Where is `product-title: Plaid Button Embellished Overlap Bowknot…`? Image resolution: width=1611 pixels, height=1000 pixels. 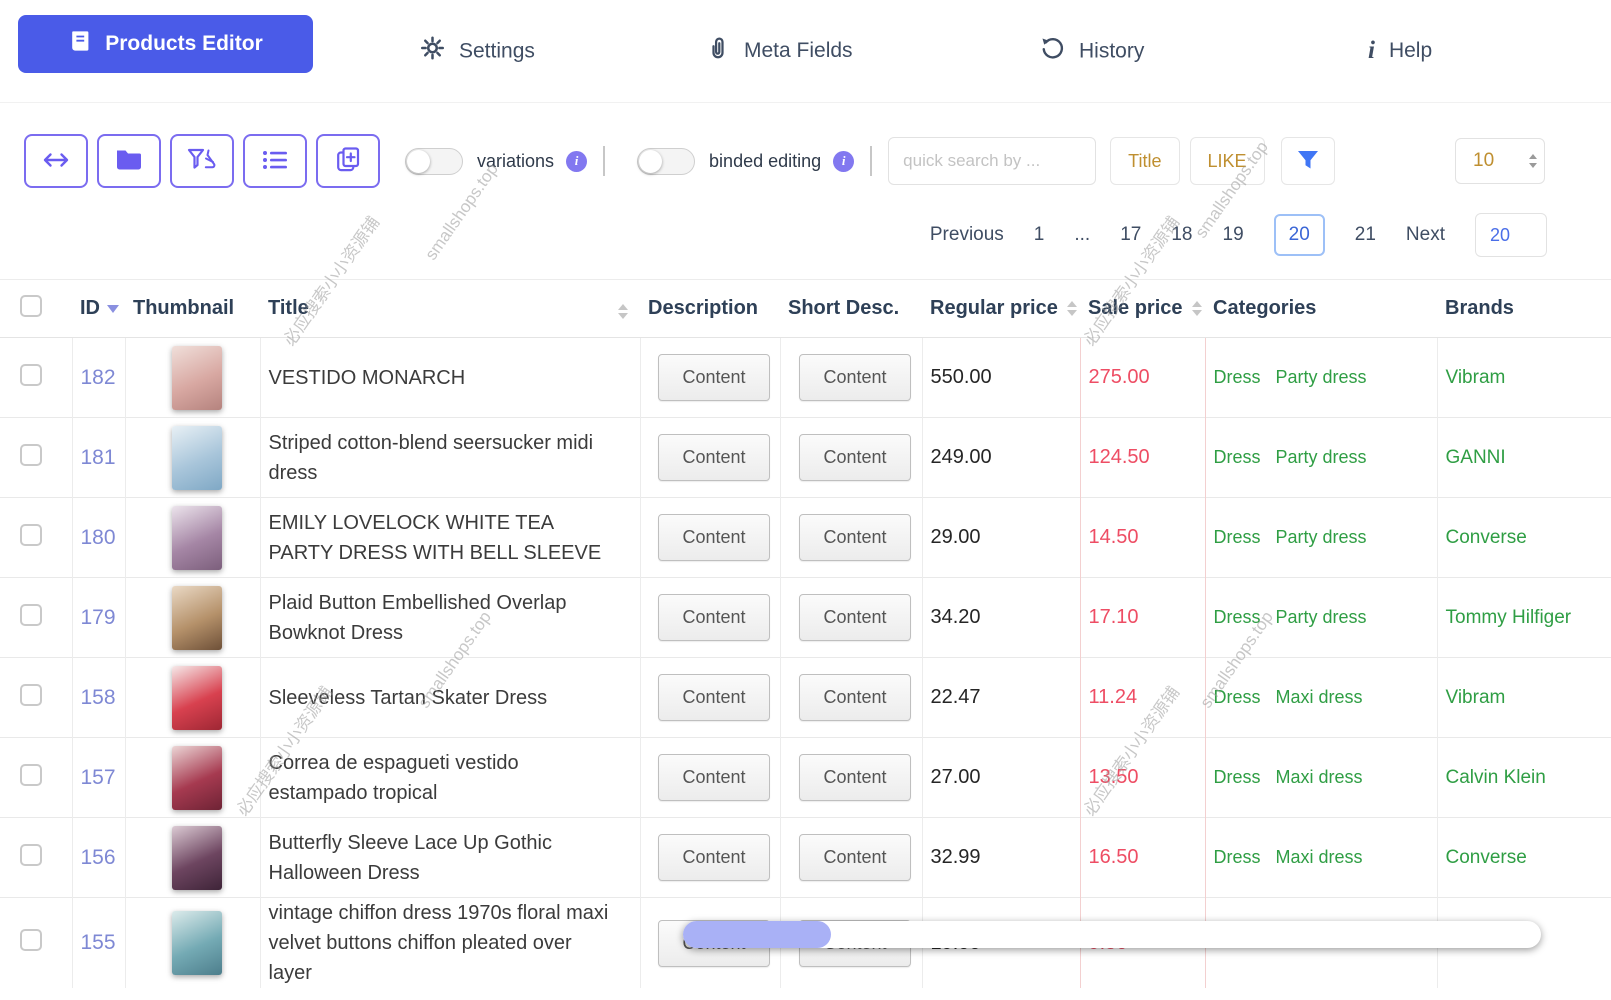 product-title: Plaid Button Embellished Overlap Bowknot… is located at coordinates (450, 617).